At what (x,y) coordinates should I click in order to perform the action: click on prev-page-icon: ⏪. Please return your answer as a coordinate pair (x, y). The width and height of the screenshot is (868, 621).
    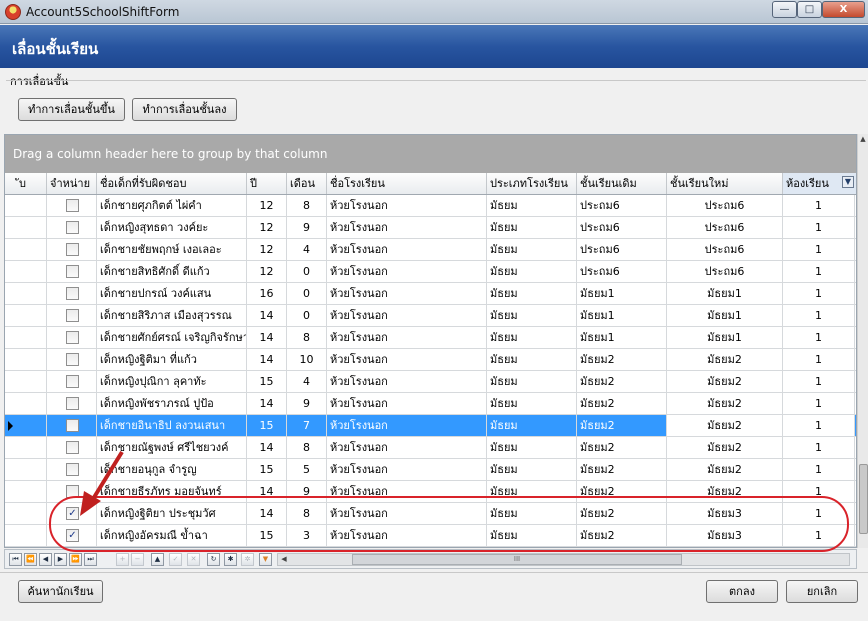
    Looking at the image, I should click on (30, 559).